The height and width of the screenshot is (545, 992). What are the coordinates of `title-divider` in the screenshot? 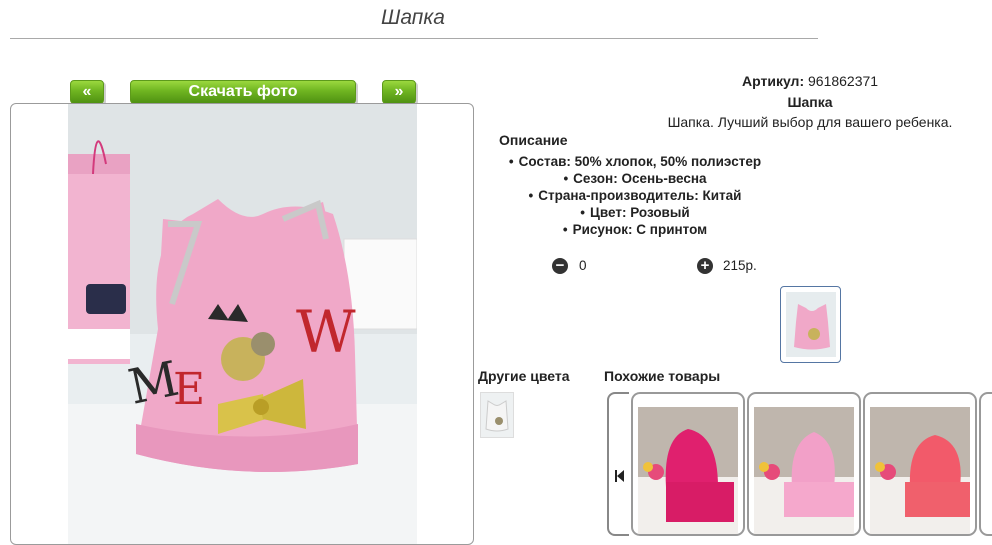 It's located at (414, 38).